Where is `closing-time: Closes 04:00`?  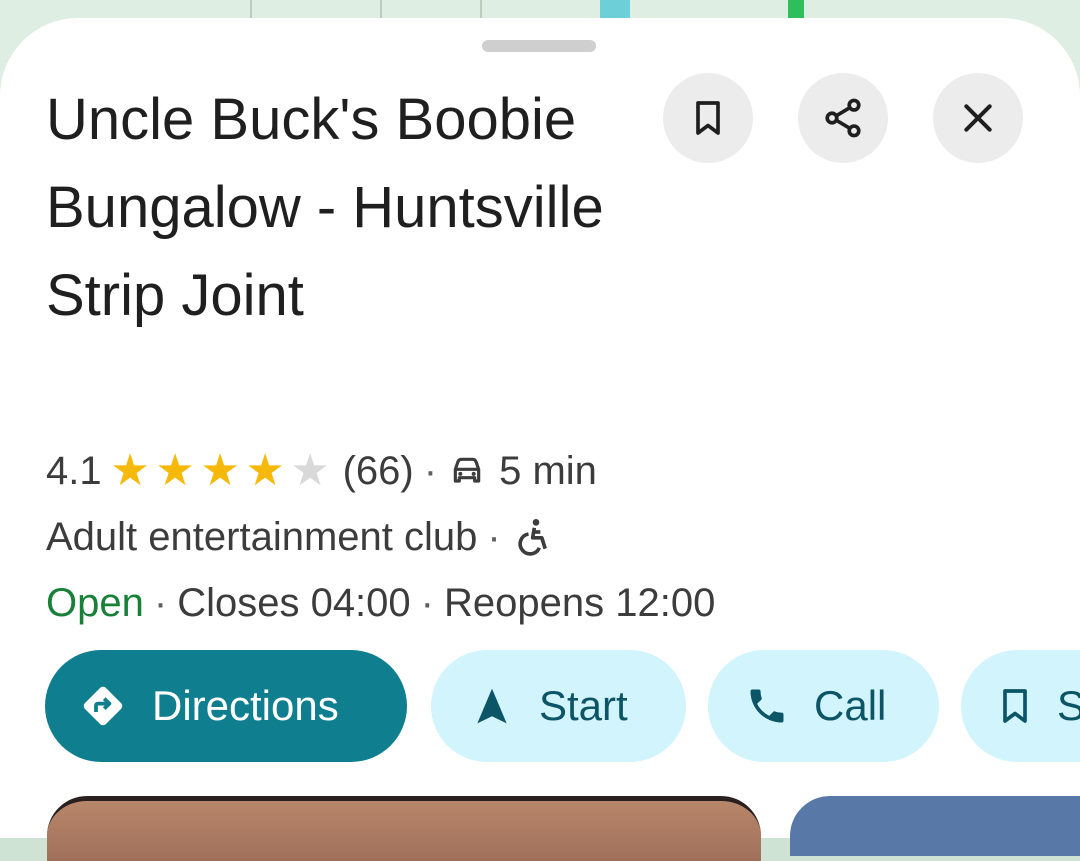
closing-time: Closes 04:00 is located at coordinates (294, 602).